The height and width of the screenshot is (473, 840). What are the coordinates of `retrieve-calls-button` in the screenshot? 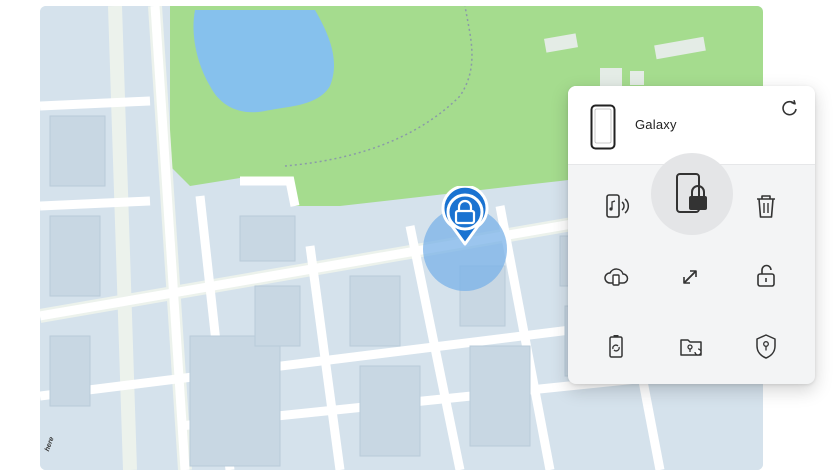 It's located at (691, 276).